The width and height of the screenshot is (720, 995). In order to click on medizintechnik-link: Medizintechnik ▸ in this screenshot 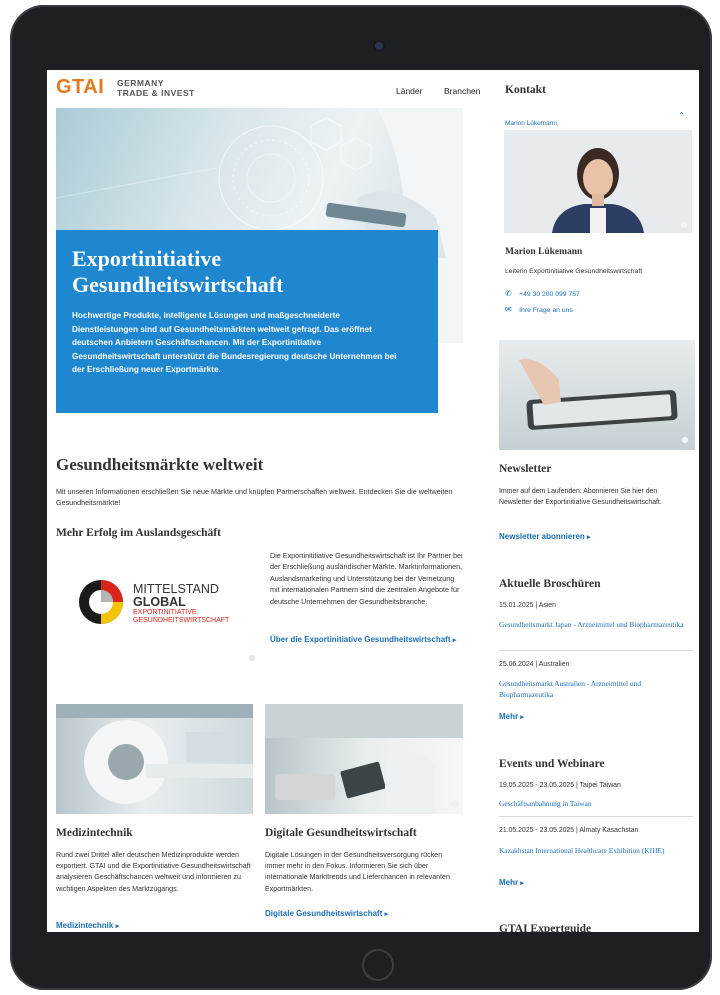, I will do `click(87, 925)`.